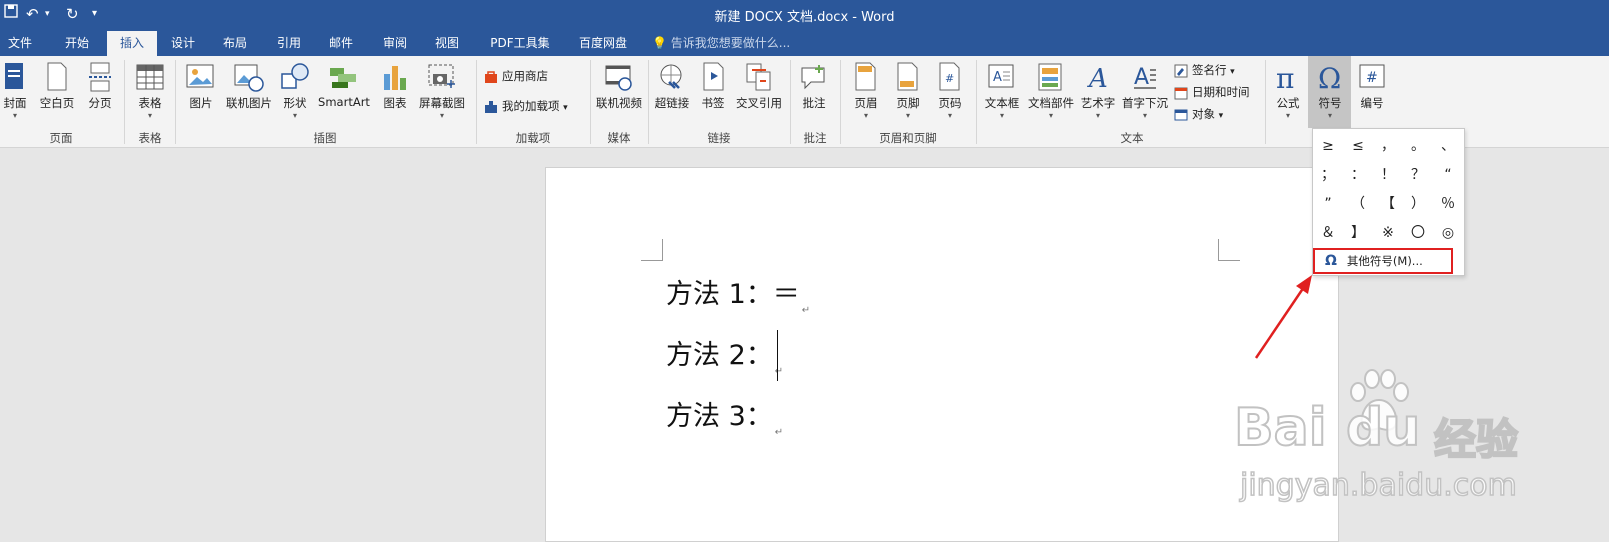 Image resolution: width=1609 pixels, height=542 pixels. Describe the element at coordinates (1098, 91) in the screenshot. I see `wordart-button: A 艺术字 ▾` at that location.